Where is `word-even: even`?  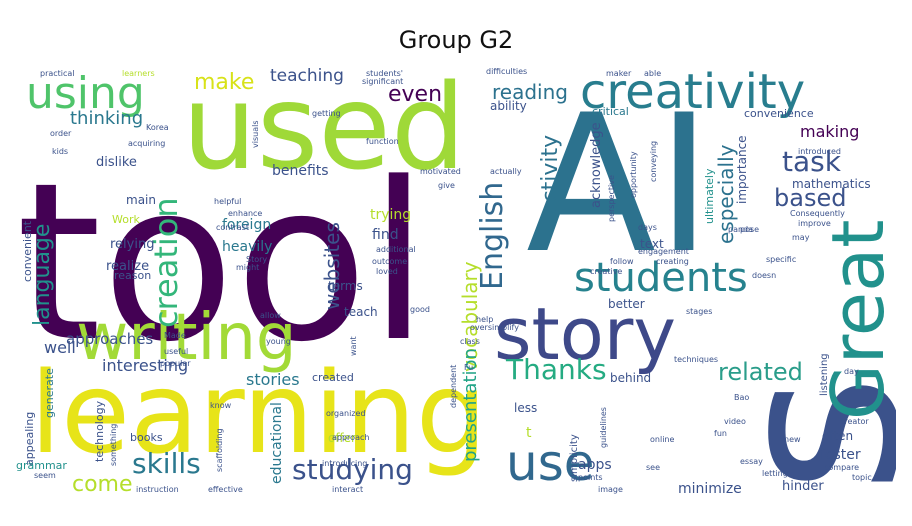
word-even: even is located at coordinates (415, 94).